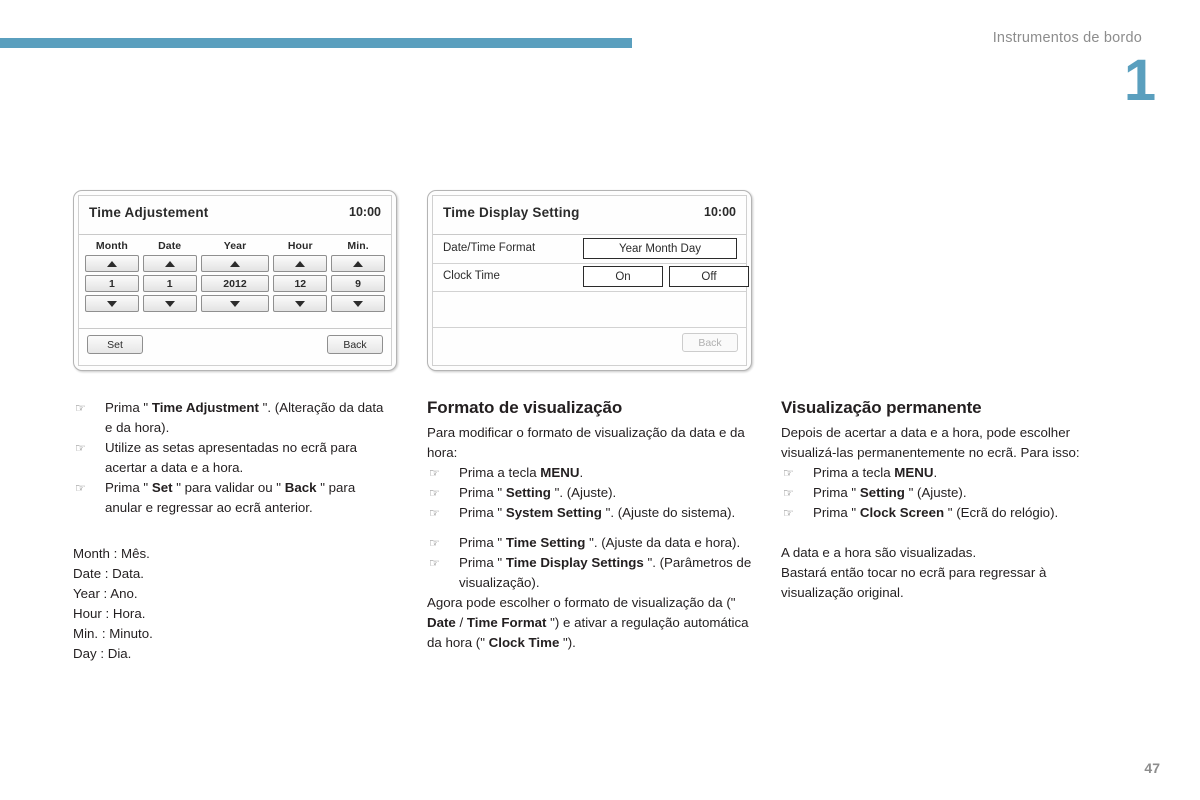 Image resolution: width=1200 pixels, height=800 pixels. I want to click on minute-decrement-button, so click(358, 303).